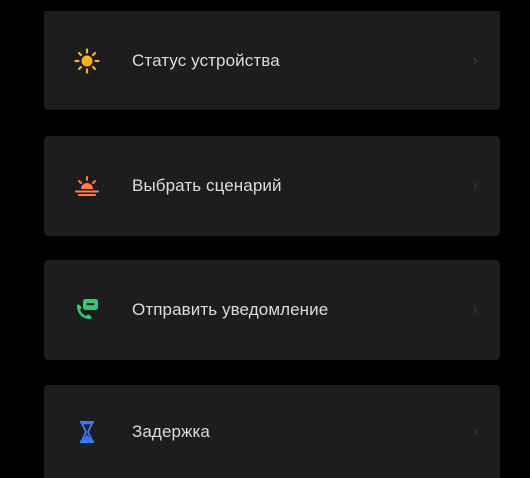 The width and height of the screenshot is (530, 478). I want to click on hourglass-icon, so click(87, 432).